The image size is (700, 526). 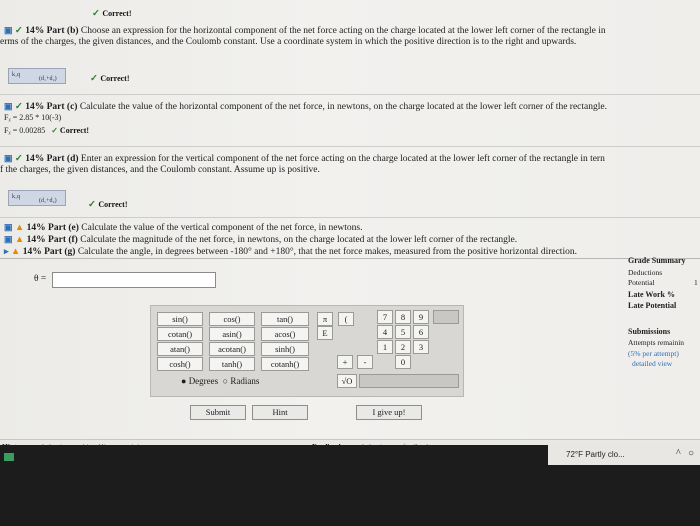 What do you see at coordinates (180, 319) in the screenshot?
I see `key-sin: sin()` at bounding box center [180, 319].